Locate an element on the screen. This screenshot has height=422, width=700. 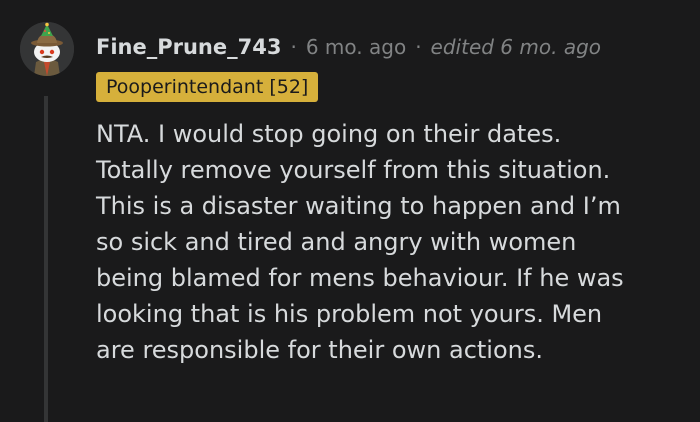
comment-body-line: NTA. I would stop going on their dates. is located at coordinates (329, 134).